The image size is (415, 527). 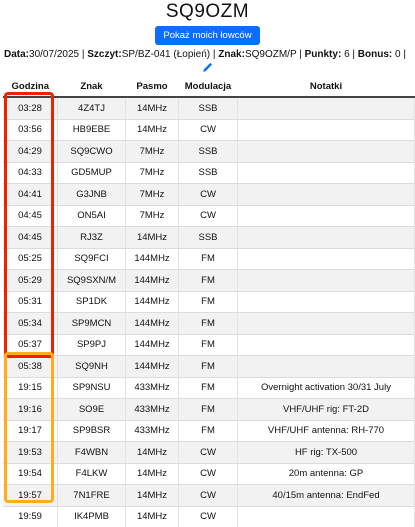 What do you see at coordinates (326, 87) in the screenshot?
I see `column-header-notes: Notatki` at bounding box center [326, 87].